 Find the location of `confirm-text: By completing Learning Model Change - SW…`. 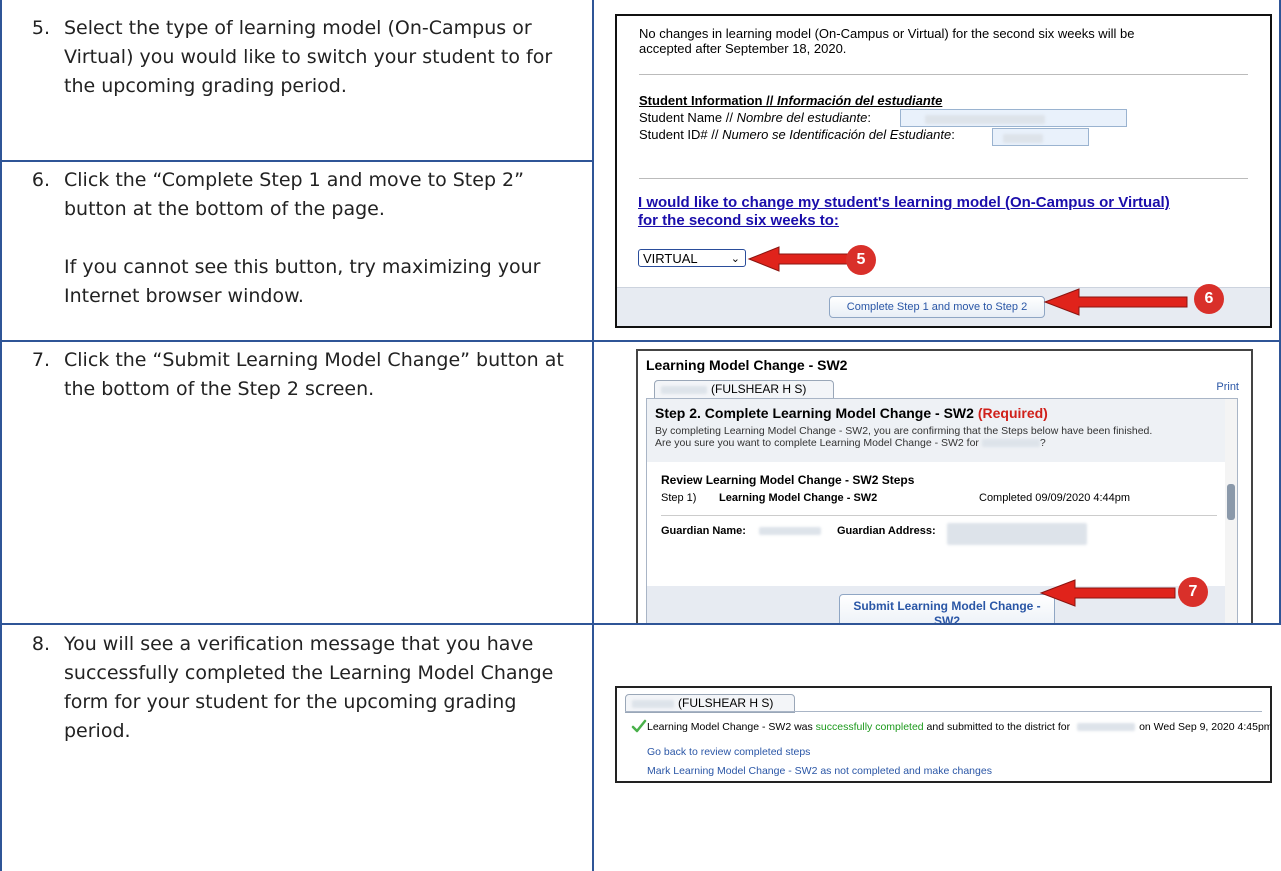

confirm-text: By completing Learning Model Change - SW… is located at coordinates (904, 437).